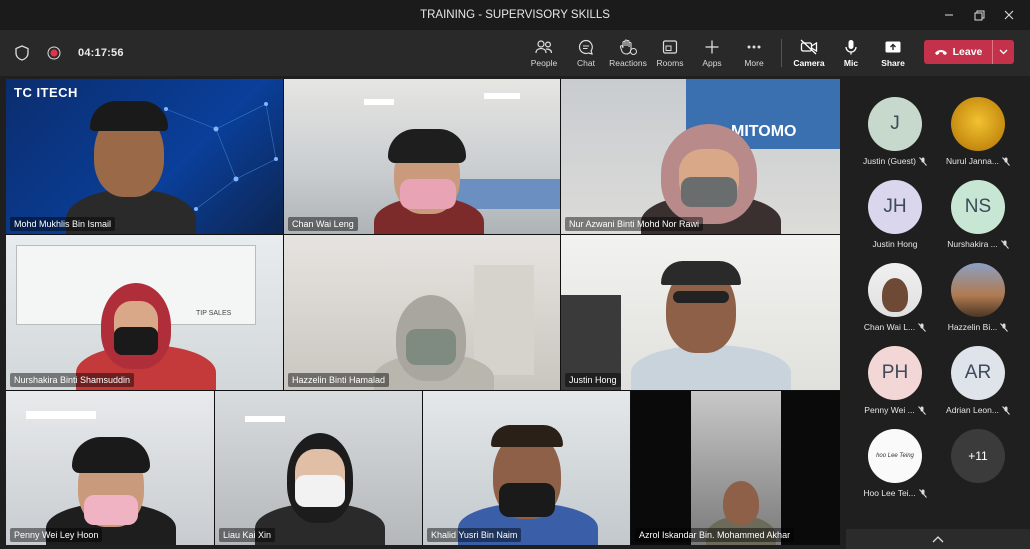 The height and width of the screenshot is (549, 1030). What do you see at coordinates (712, 53) in the screenshot?
I see `apps-button: Apps` at bounding box center [712, 53].